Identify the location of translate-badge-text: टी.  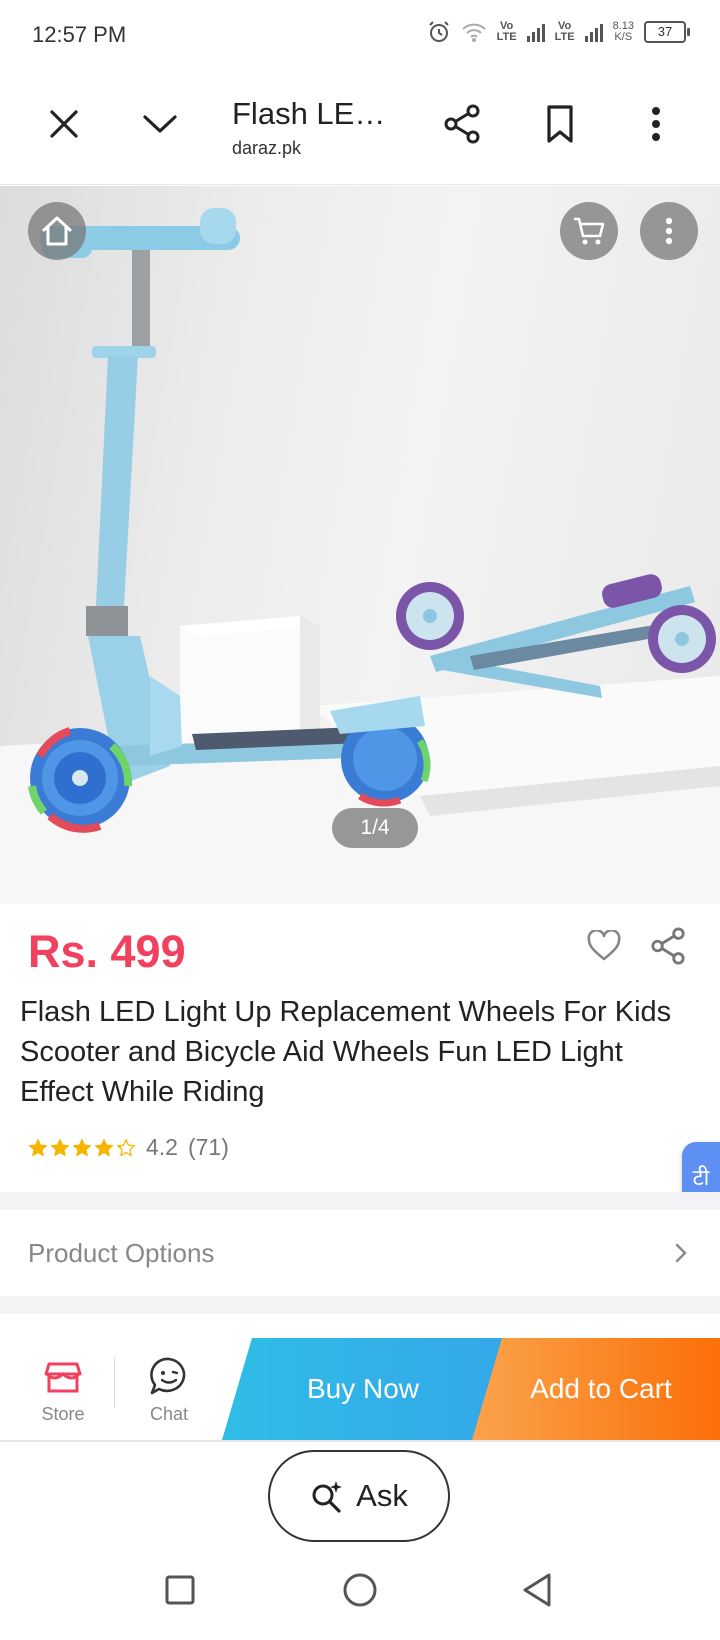
(701, 1178).